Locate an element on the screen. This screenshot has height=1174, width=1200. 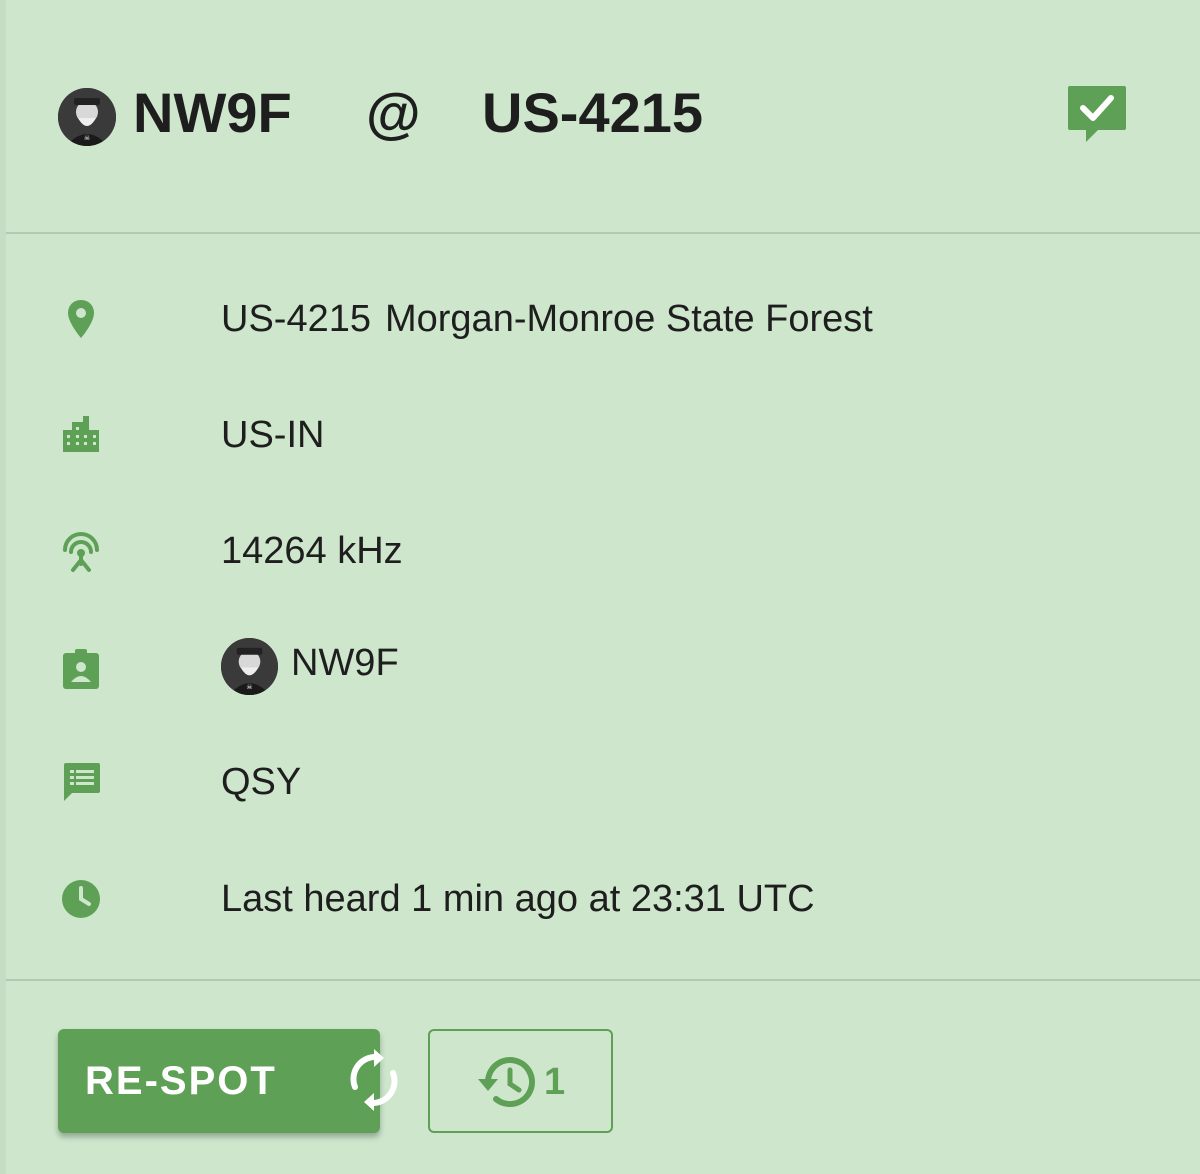
park-reference: US-4215 is located at coordinates (593, 112).